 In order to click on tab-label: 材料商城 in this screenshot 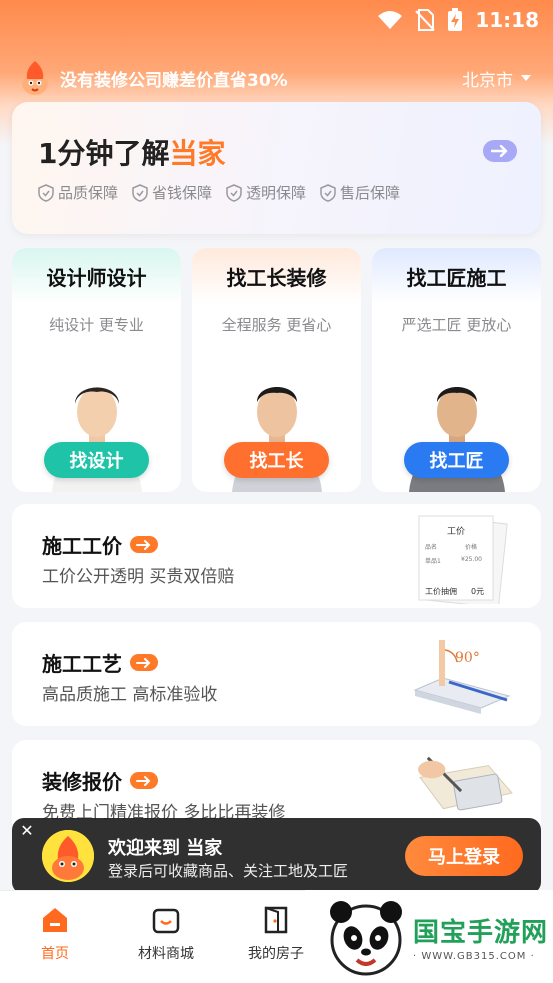, I will do `click(166, 954)`.